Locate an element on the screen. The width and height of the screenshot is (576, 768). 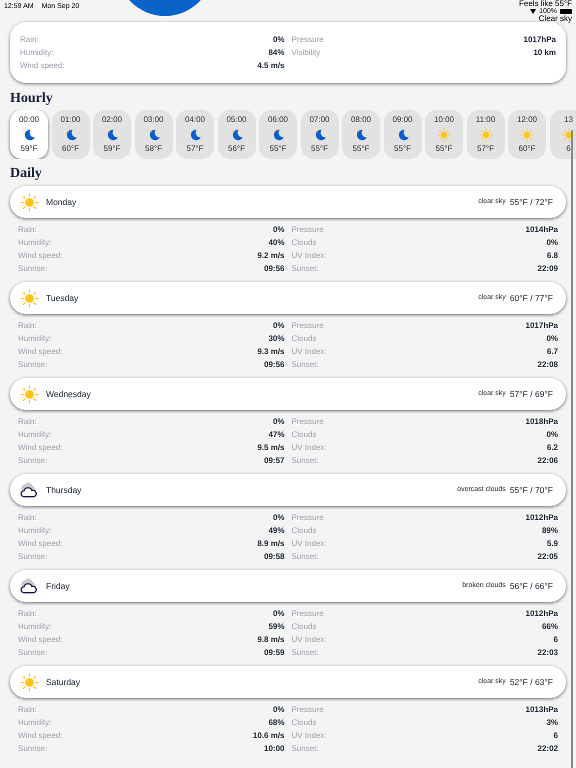
detail-value: 1014hPa is located at coordinates (542, 230).